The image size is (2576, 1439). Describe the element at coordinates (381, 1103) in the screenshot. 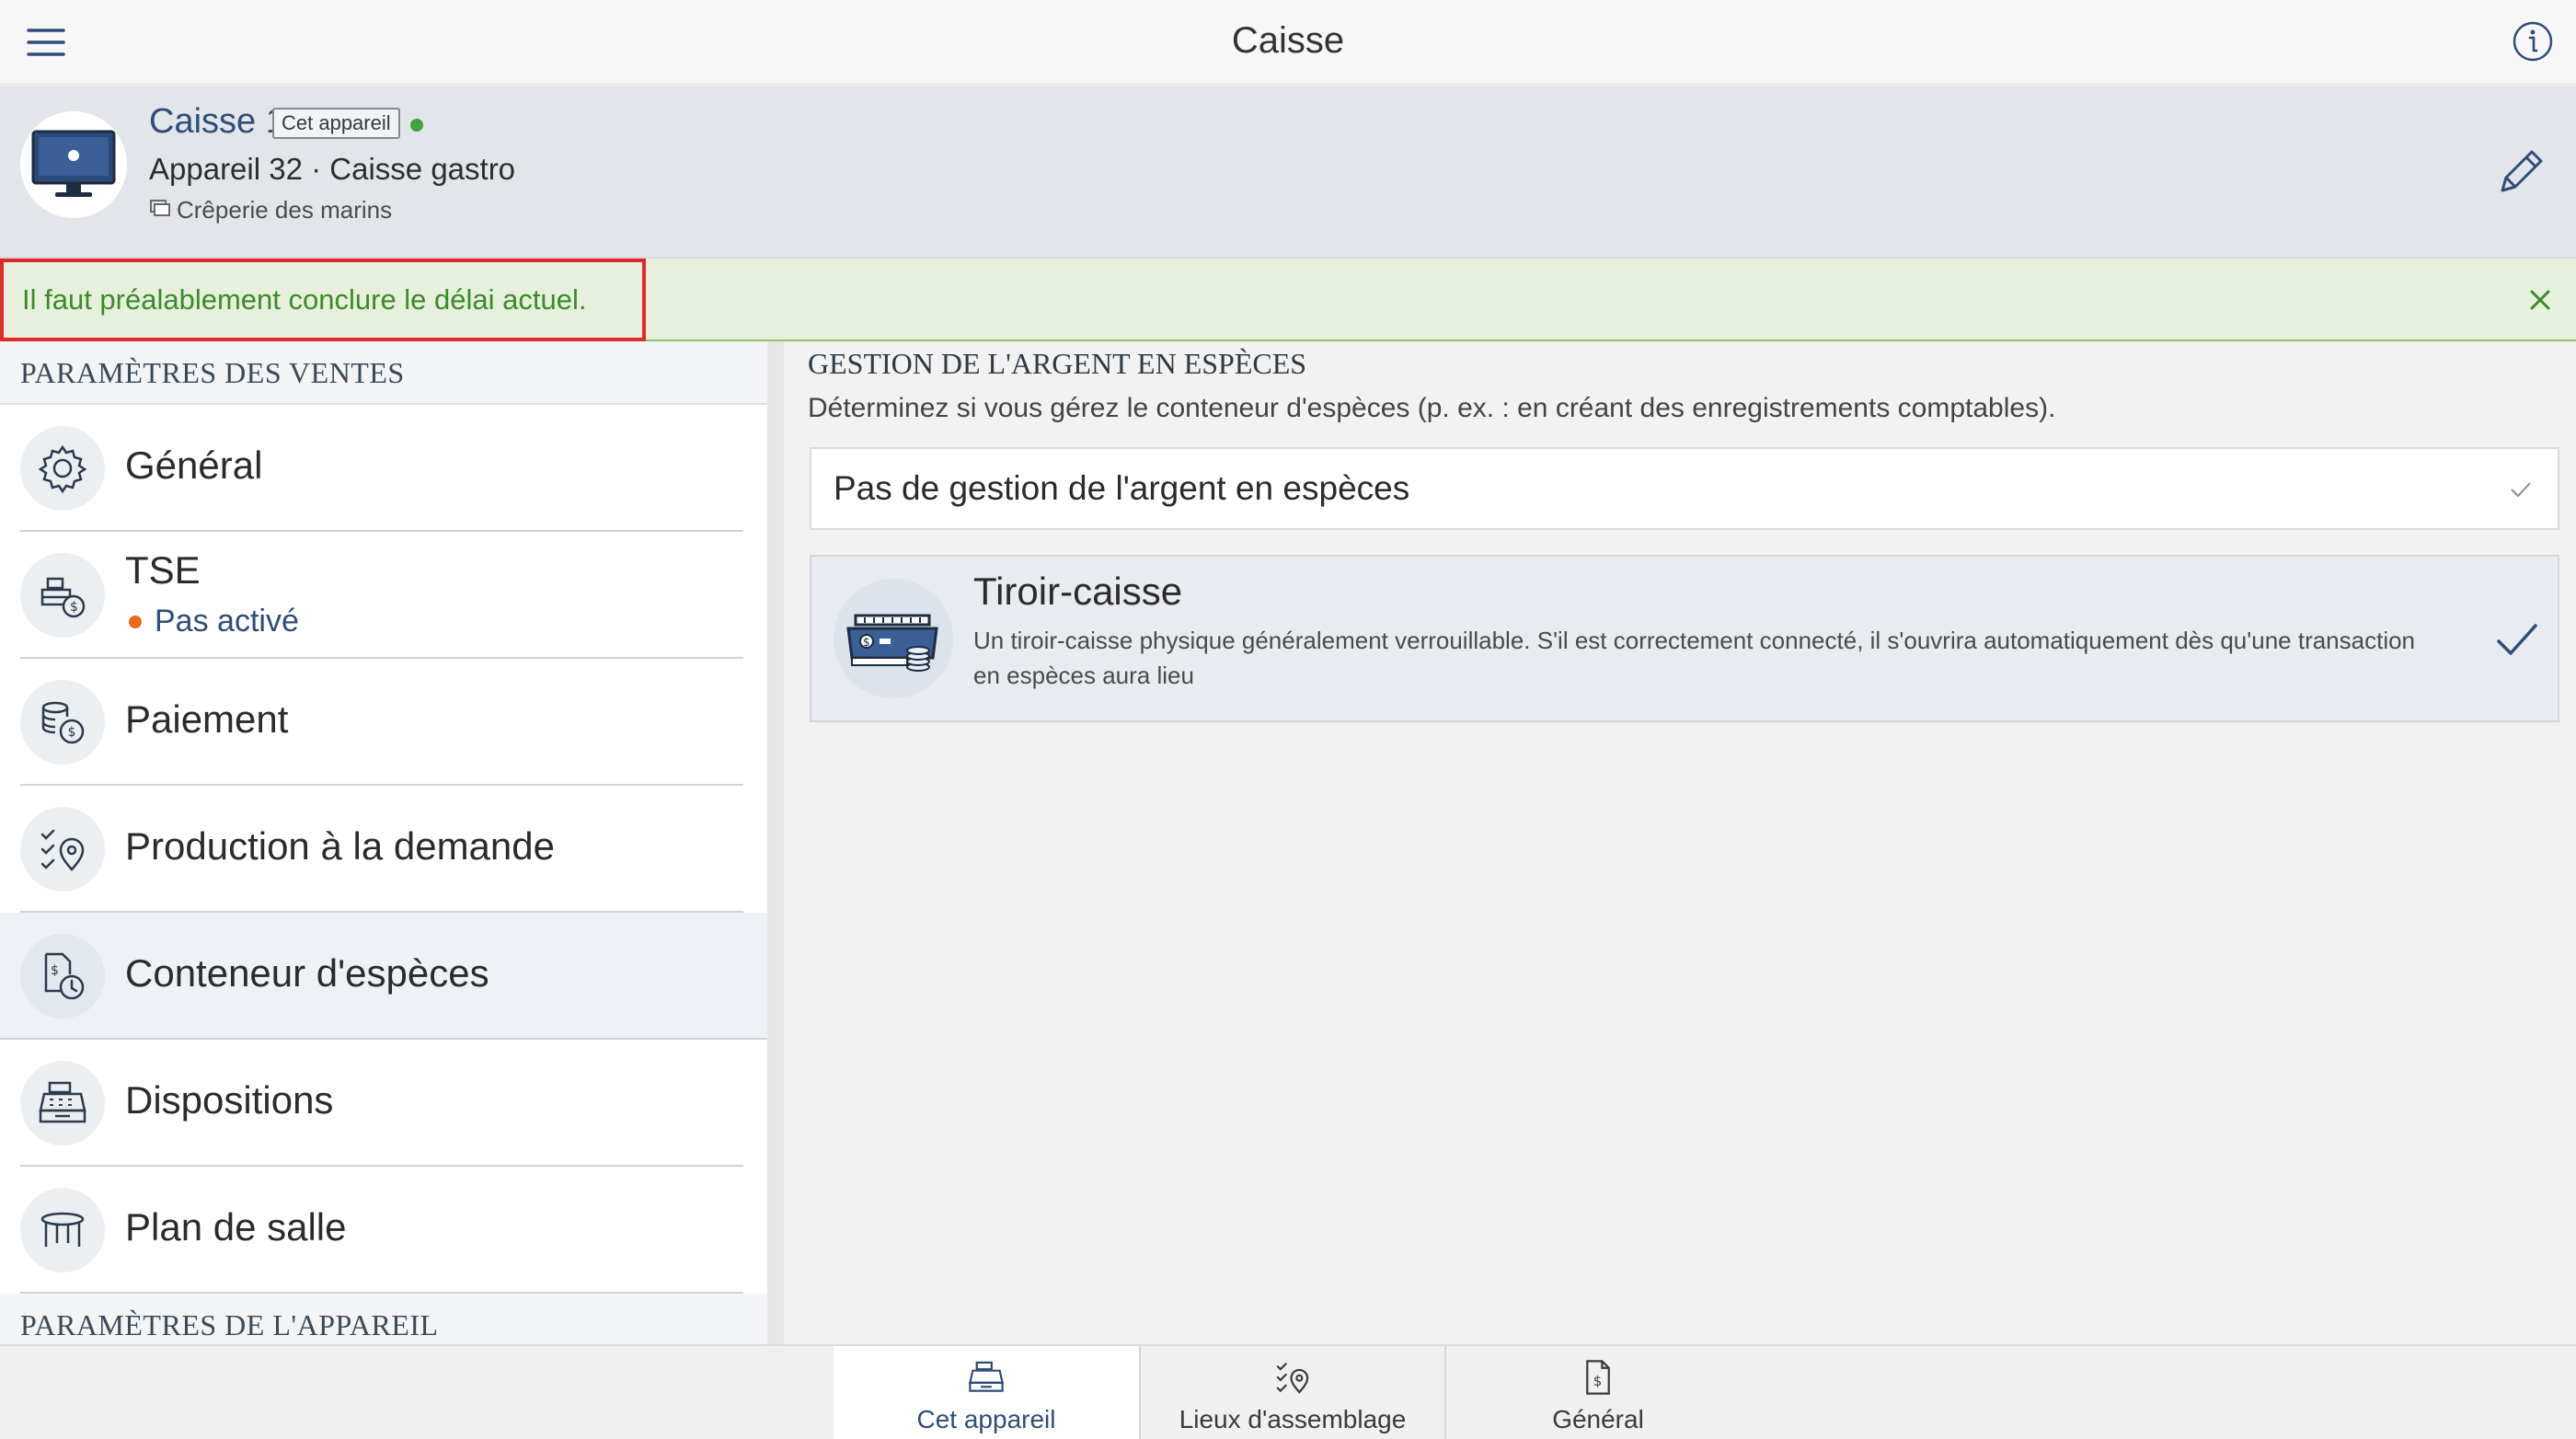

I see `settings-item-dispositions: Dispositions` at that location.